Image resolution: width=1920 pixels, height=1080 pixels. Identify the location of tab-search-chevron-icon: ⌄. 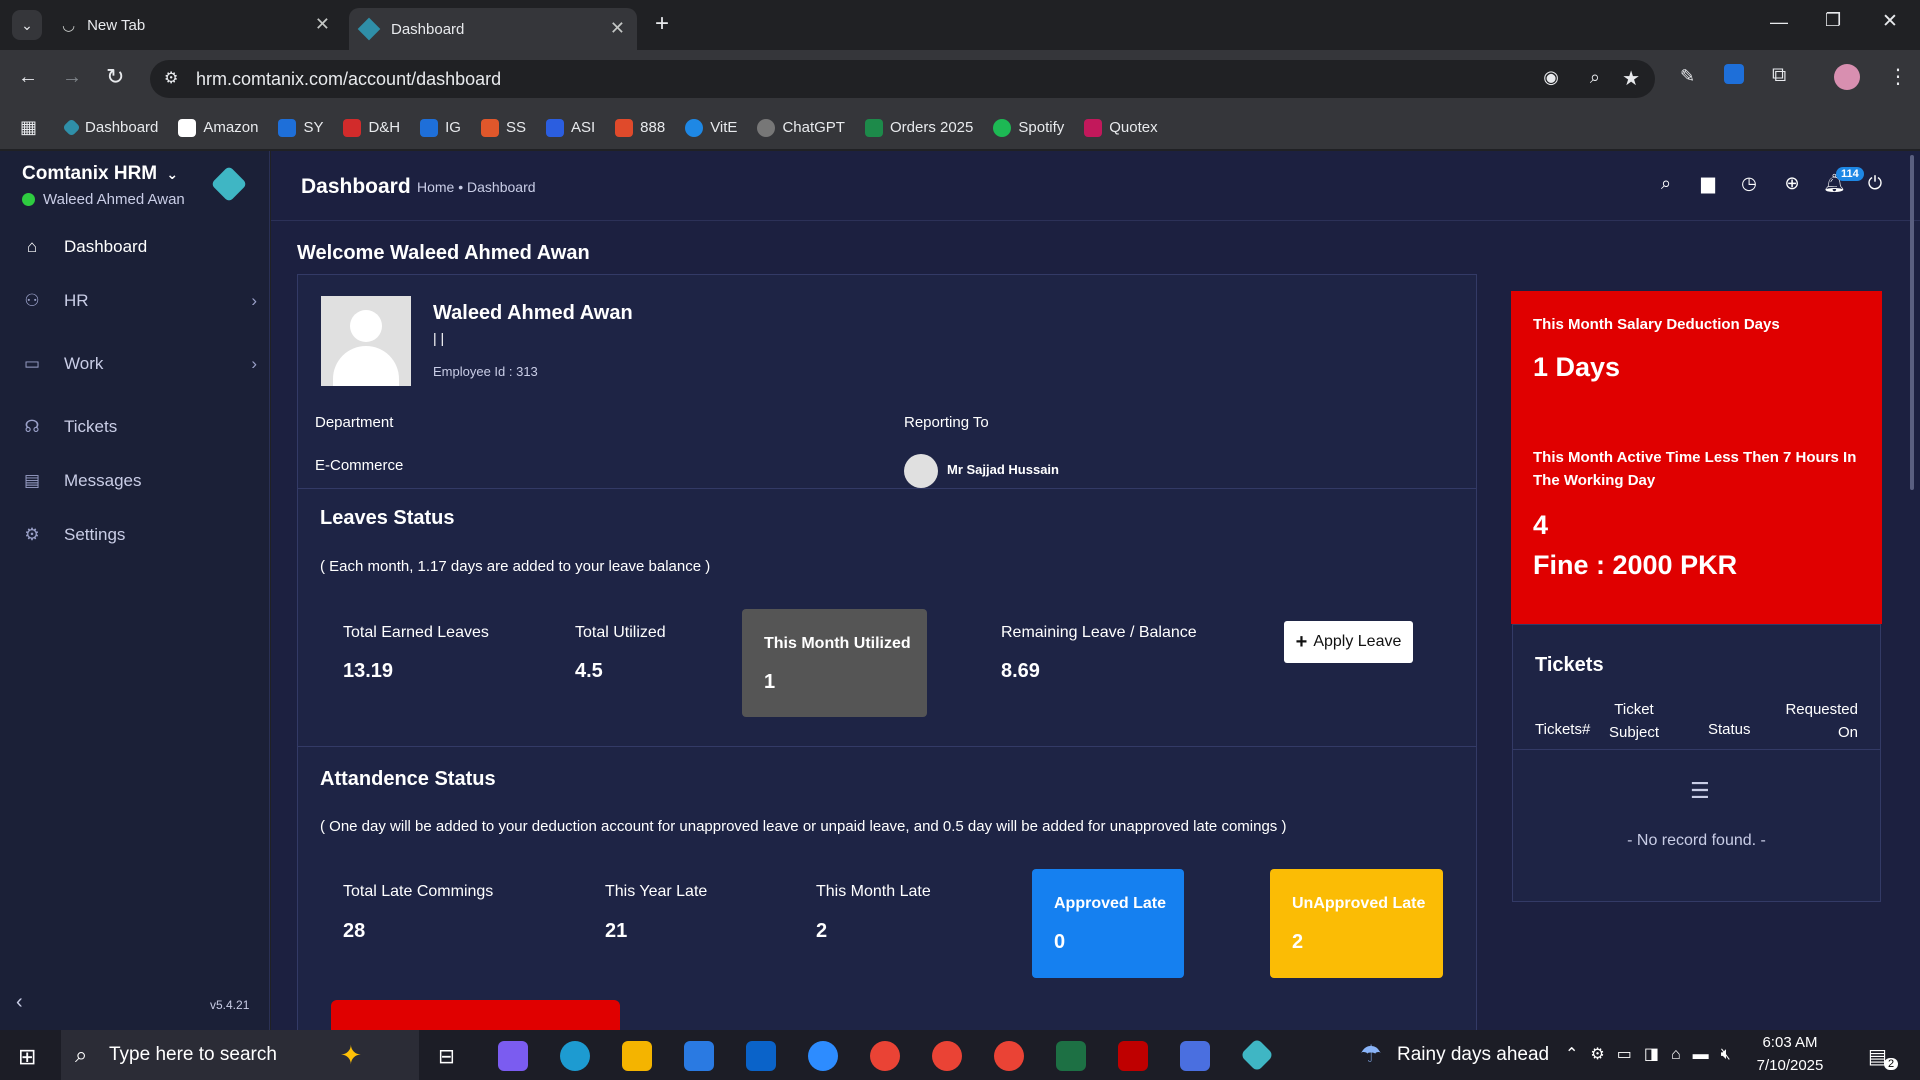
(27, 25).